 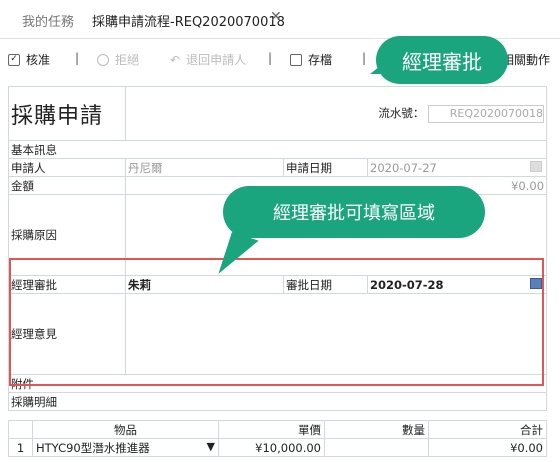 What do you see at coordinates (204, 167) in the screenshot?
I see `applicant-field: 丹尼爾` at bounding box center [204, 167].